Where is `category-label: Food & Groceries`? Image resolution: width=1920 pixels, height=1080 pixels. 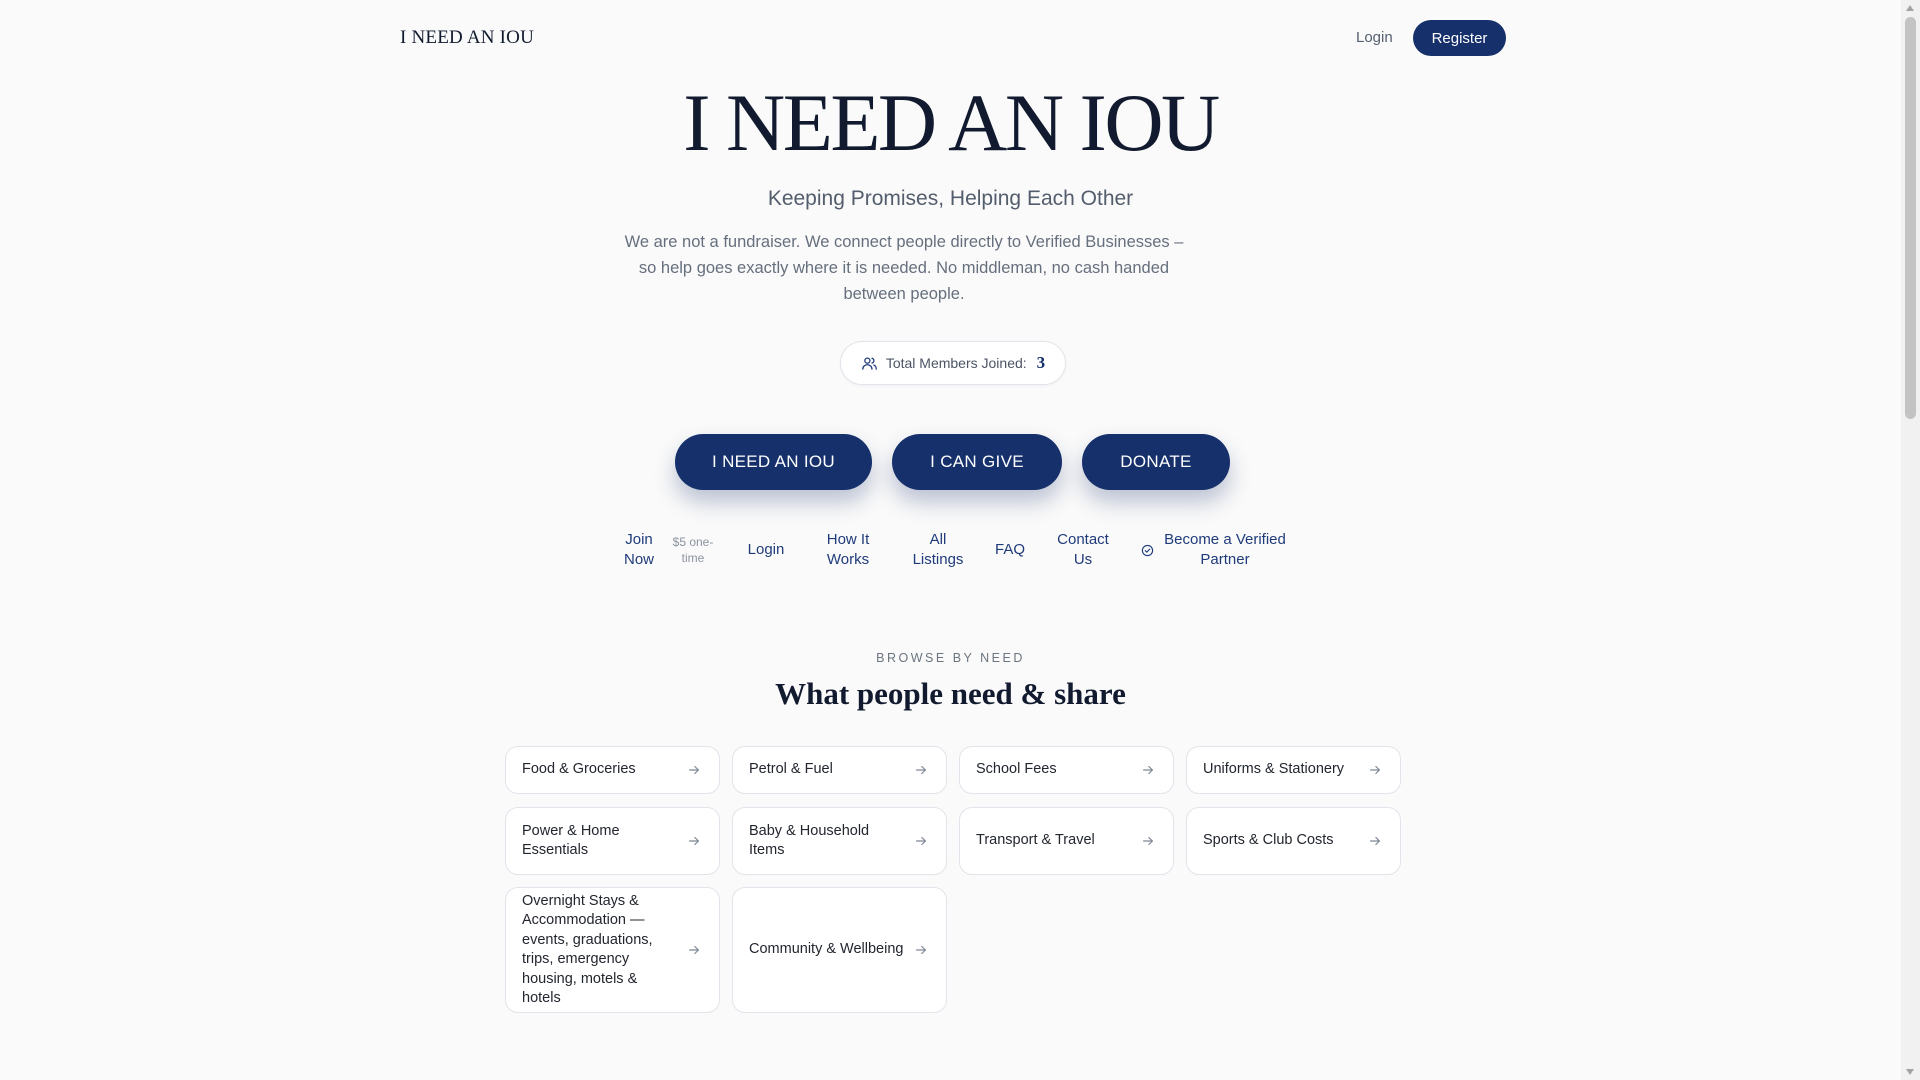 category-label: Food & Groceries is located at coordinates (579, 769).